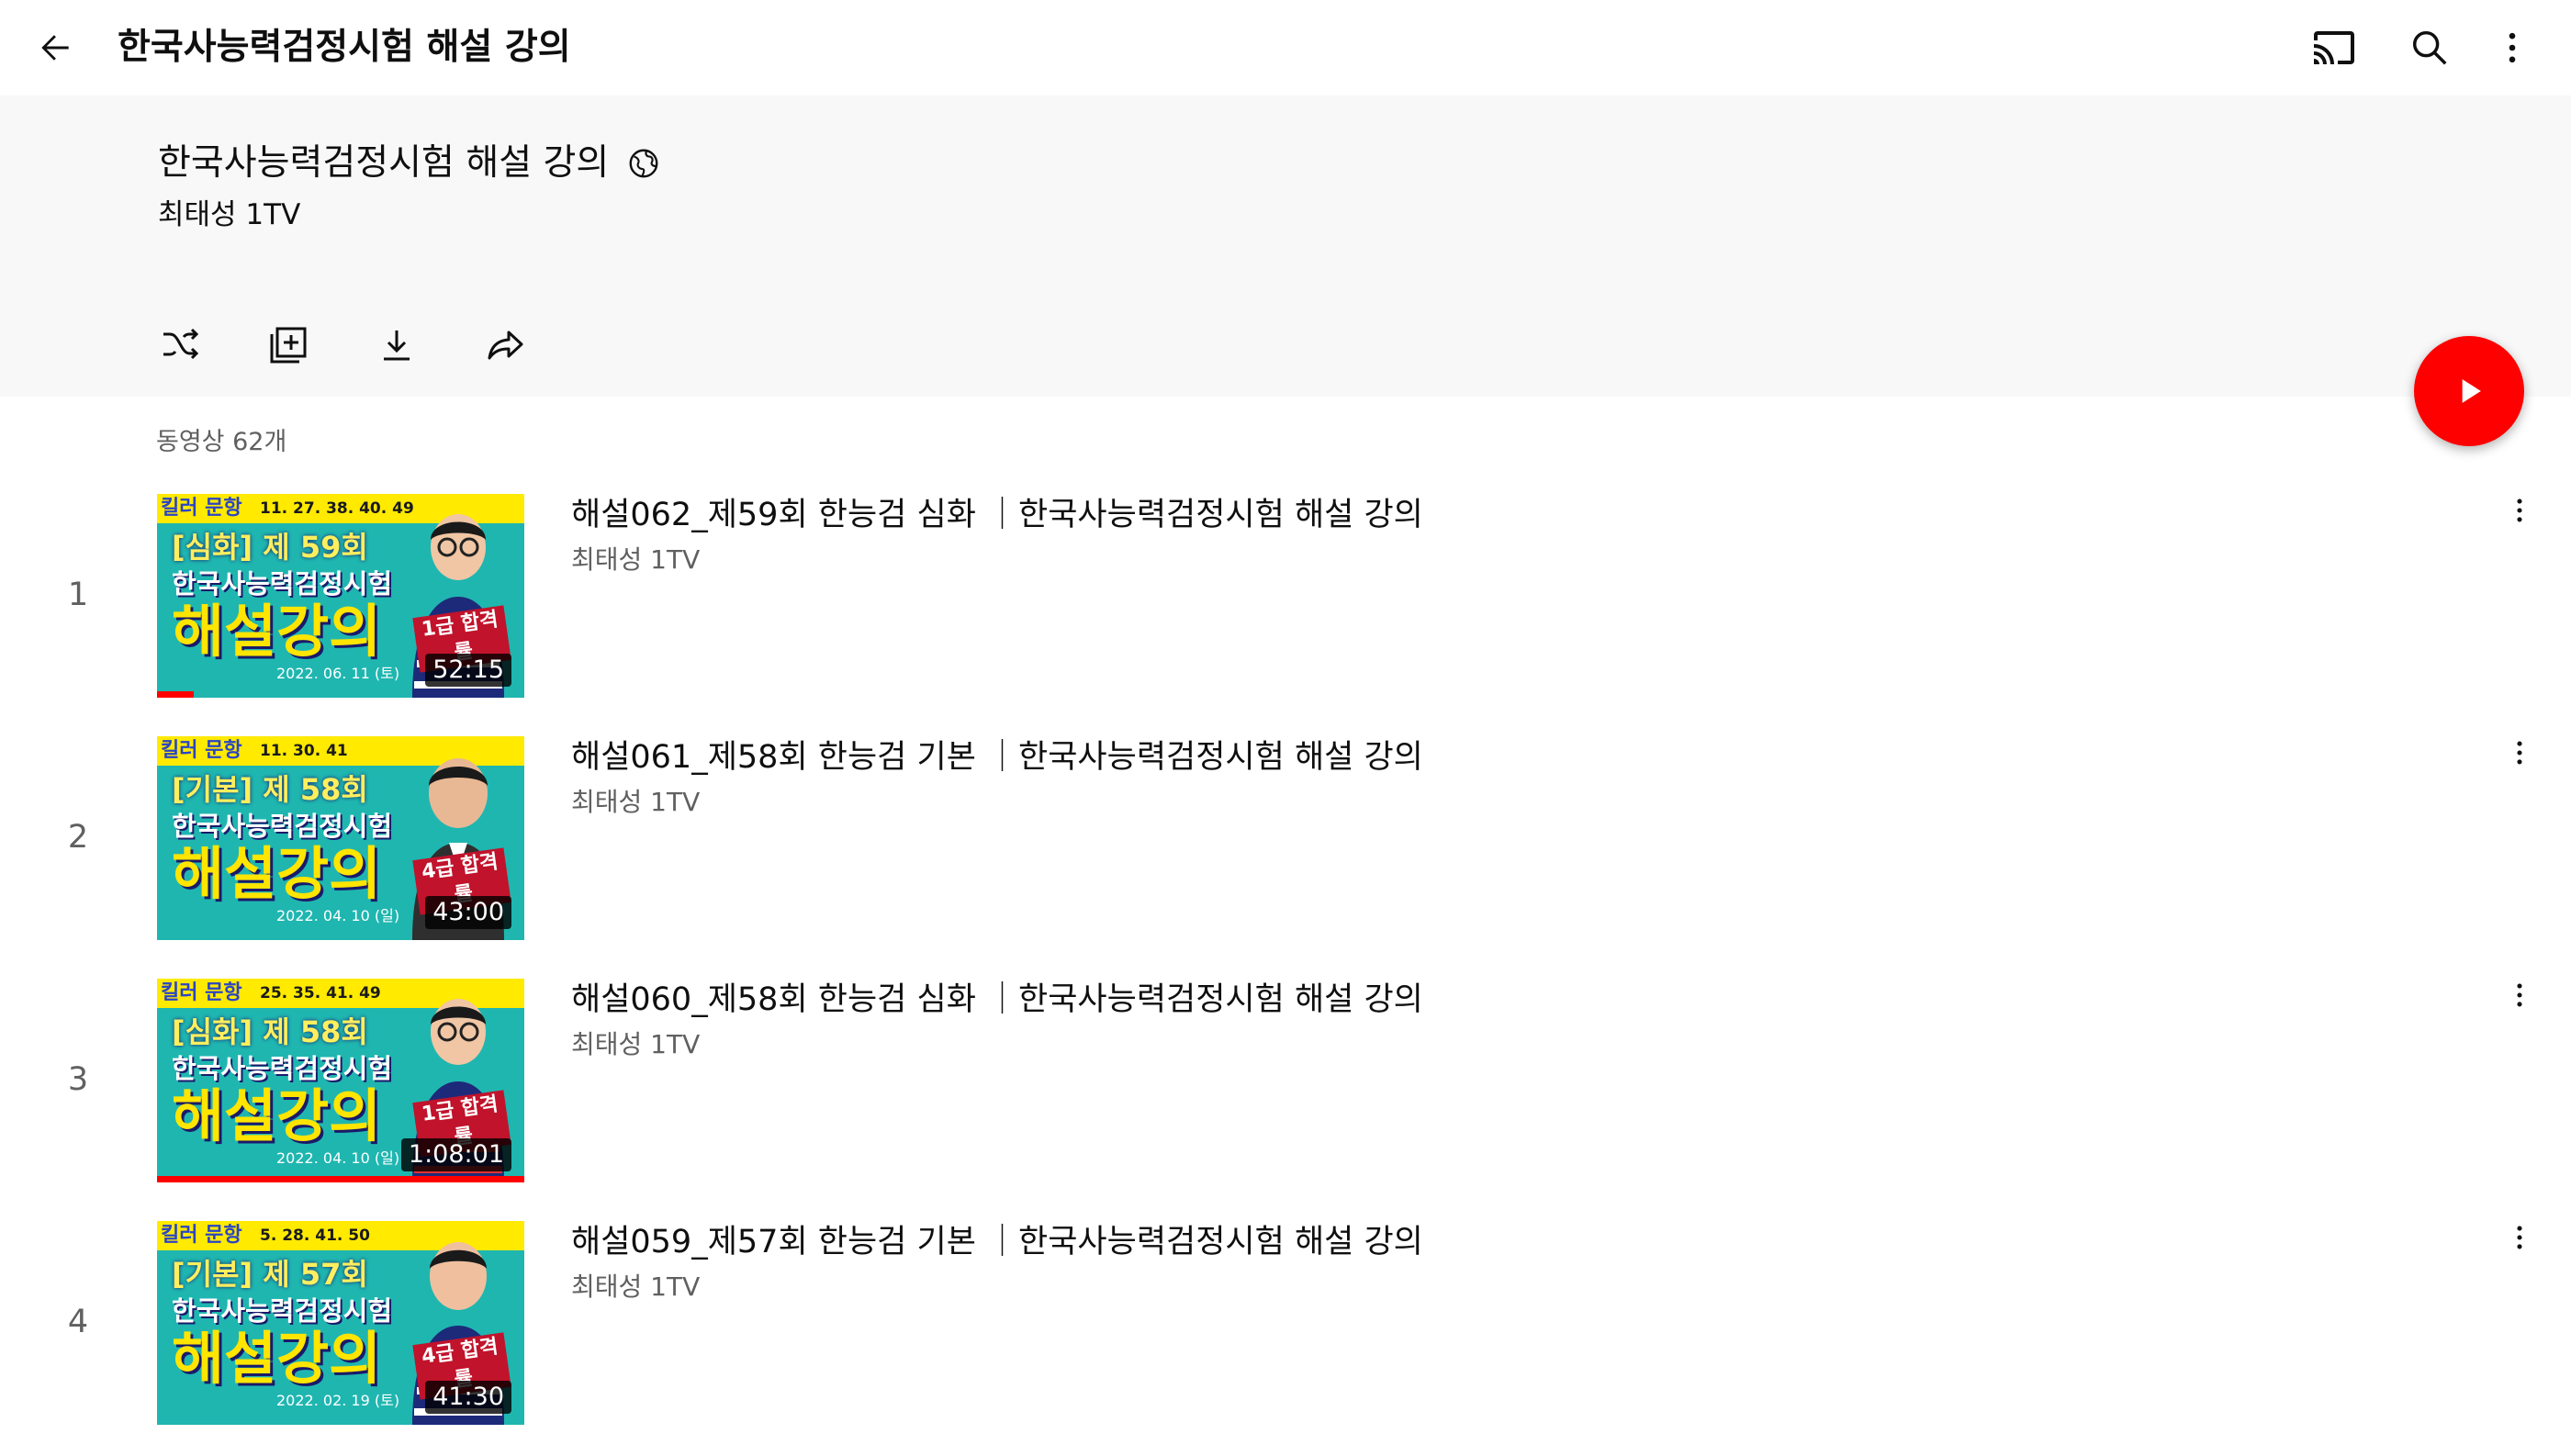 The width and height of the screenshot is (2571, 1456). I want to click on thumbnail-date: 2022. 06. 11 (토), so click(338, 673).